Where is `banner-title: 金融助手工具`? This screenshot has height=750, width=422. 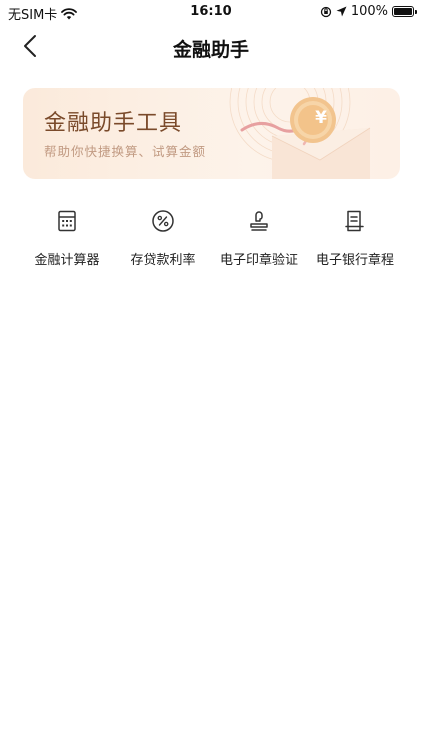
banner-title: 金融助手工具 is located at coordinates (113, 123).